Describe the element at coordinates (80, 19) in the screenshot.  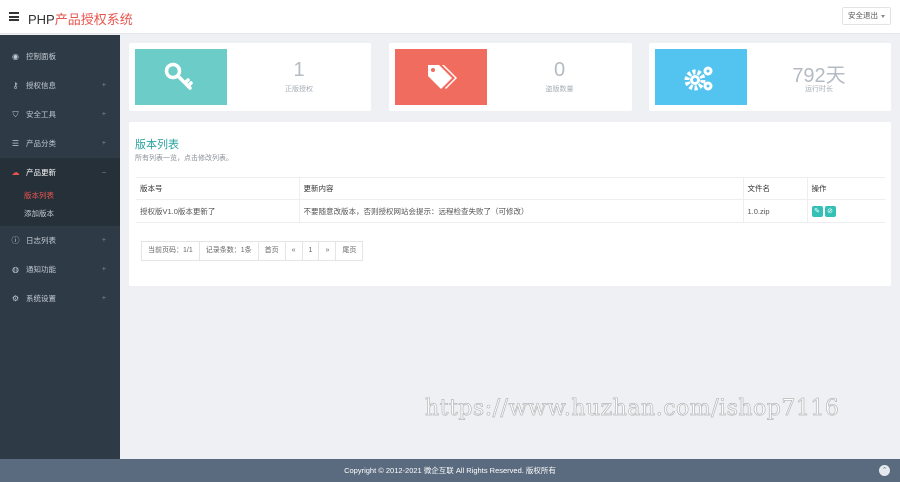
I see `brand-title: PHP产品授权系统` at that location.